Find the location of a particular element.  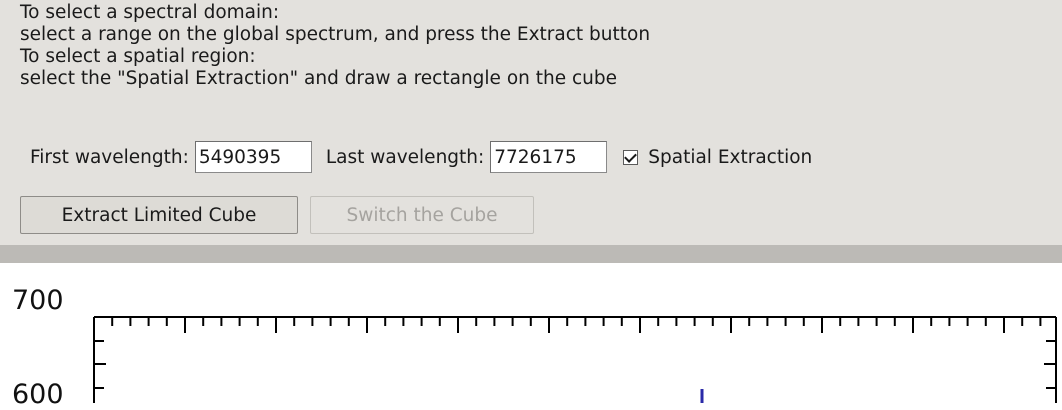

extract-limited-cube-button: Extract Limited Cube is located at coordinates (159, 215).